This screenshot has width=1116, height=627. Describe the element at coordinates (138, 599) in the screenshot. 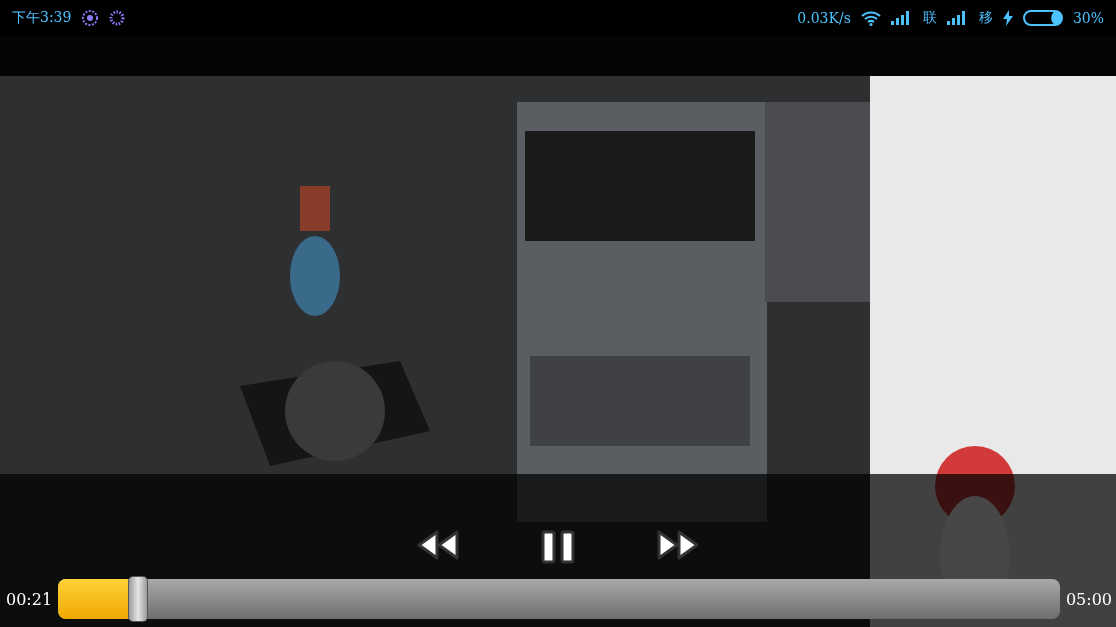

I see `progress-handle` at that location.